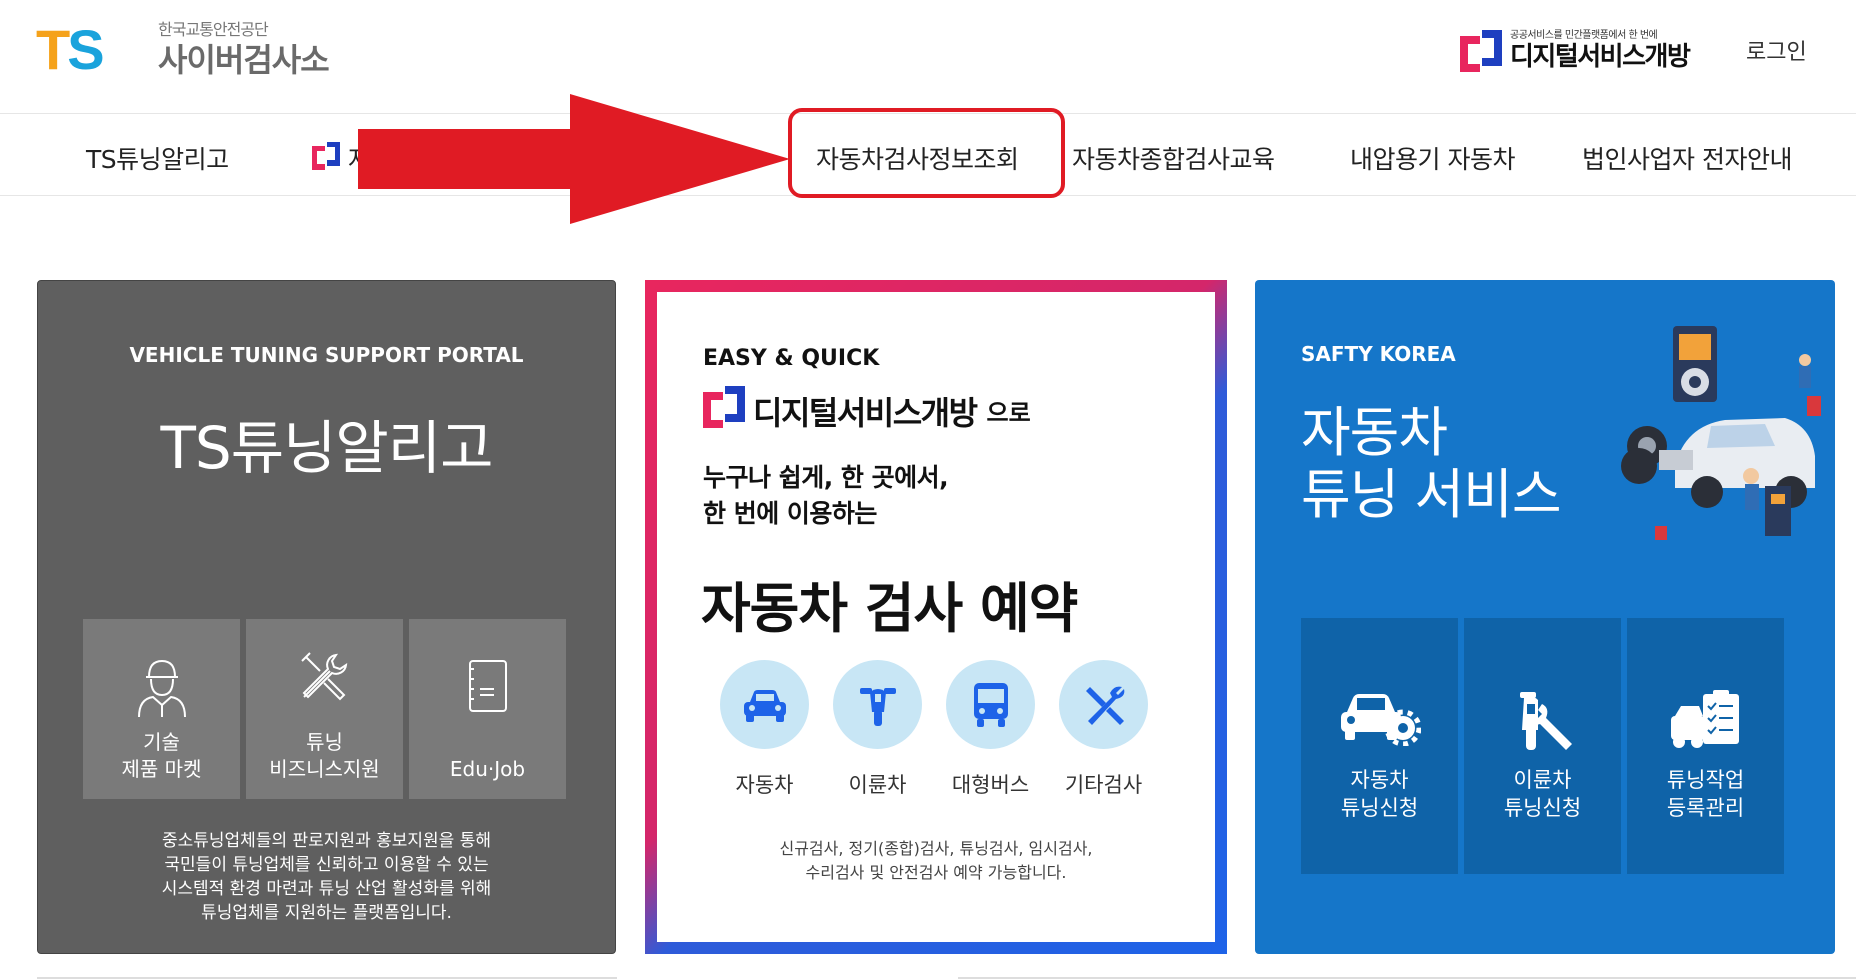 This screenshot has width=1856, height=979. What do you see at coordinates (1584, 35) in the screenshot?
I see `dsv-tagline: 공공서비스를 민간플랫폼에서 한 번에` at bounding box center [1584, 35].